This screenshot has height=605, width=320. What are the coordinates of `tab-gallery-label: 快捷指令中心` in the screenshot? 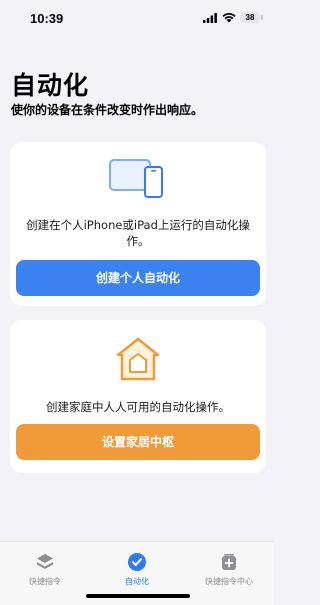 It's located at (229, 581).